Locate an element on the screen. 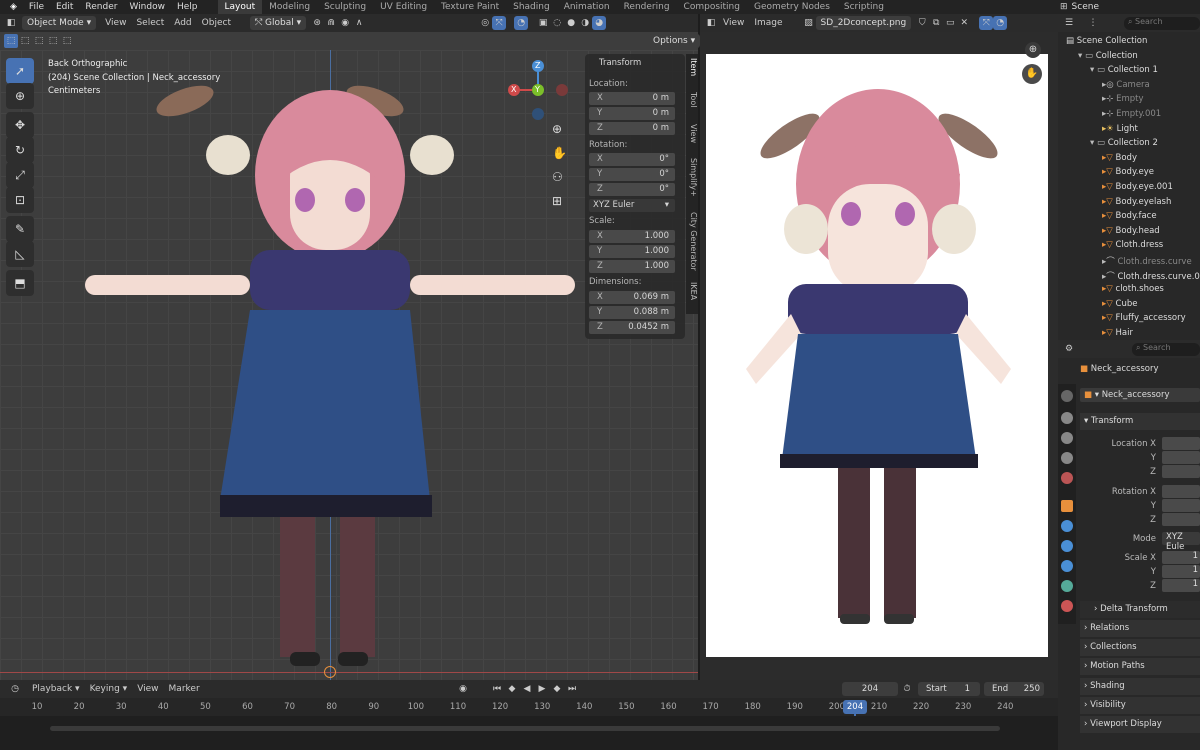 The height and width of the screenshot is (750, 1200). material-properties-icon is located at coordinates (1067, 606).